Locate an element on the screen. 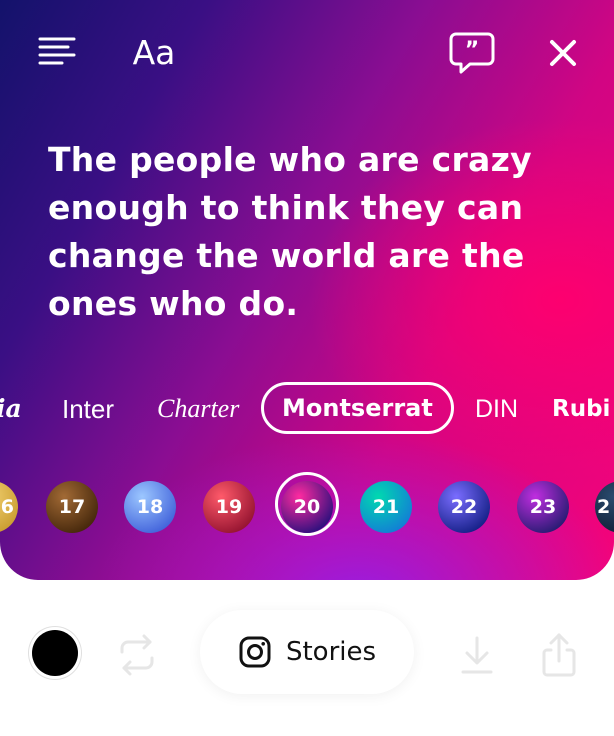  font-option-montserrat: Montserrat is located at coordinates (357, 408).